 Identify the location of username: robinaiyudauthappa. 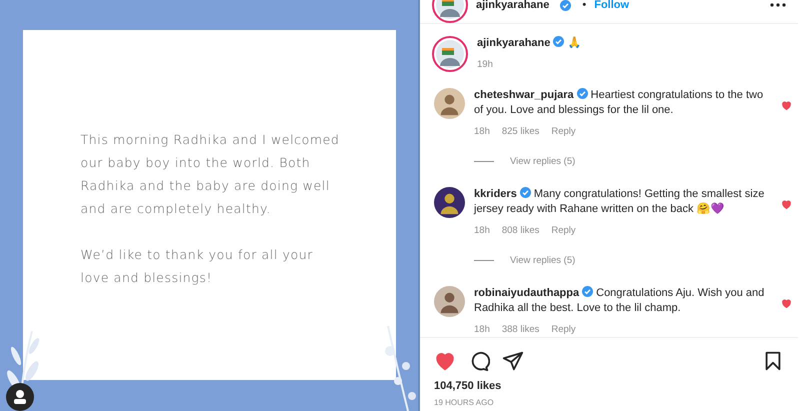
(527, 293).